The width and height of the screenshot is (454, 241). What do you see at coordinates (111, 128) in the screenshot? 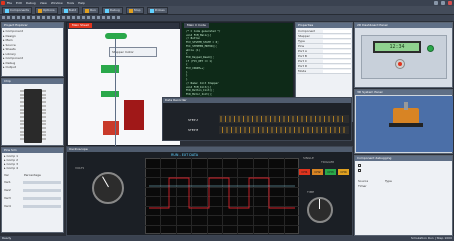
I see `flow-highlight-block` at bounding box center [111, 128].